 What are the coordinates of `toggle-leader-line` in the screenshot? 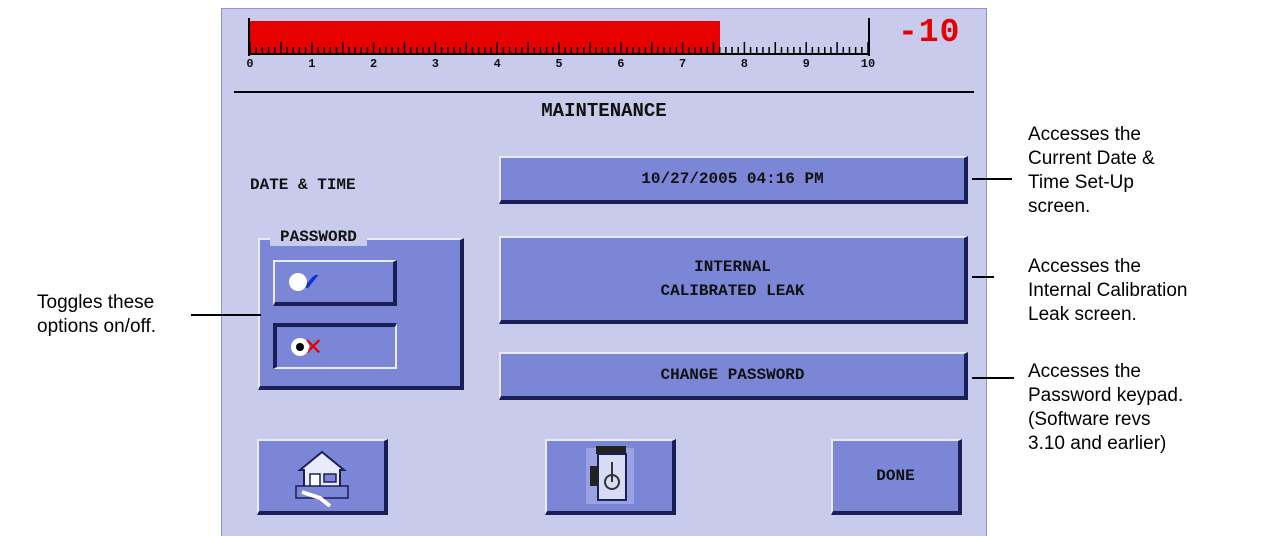 It's located at (226, 315).